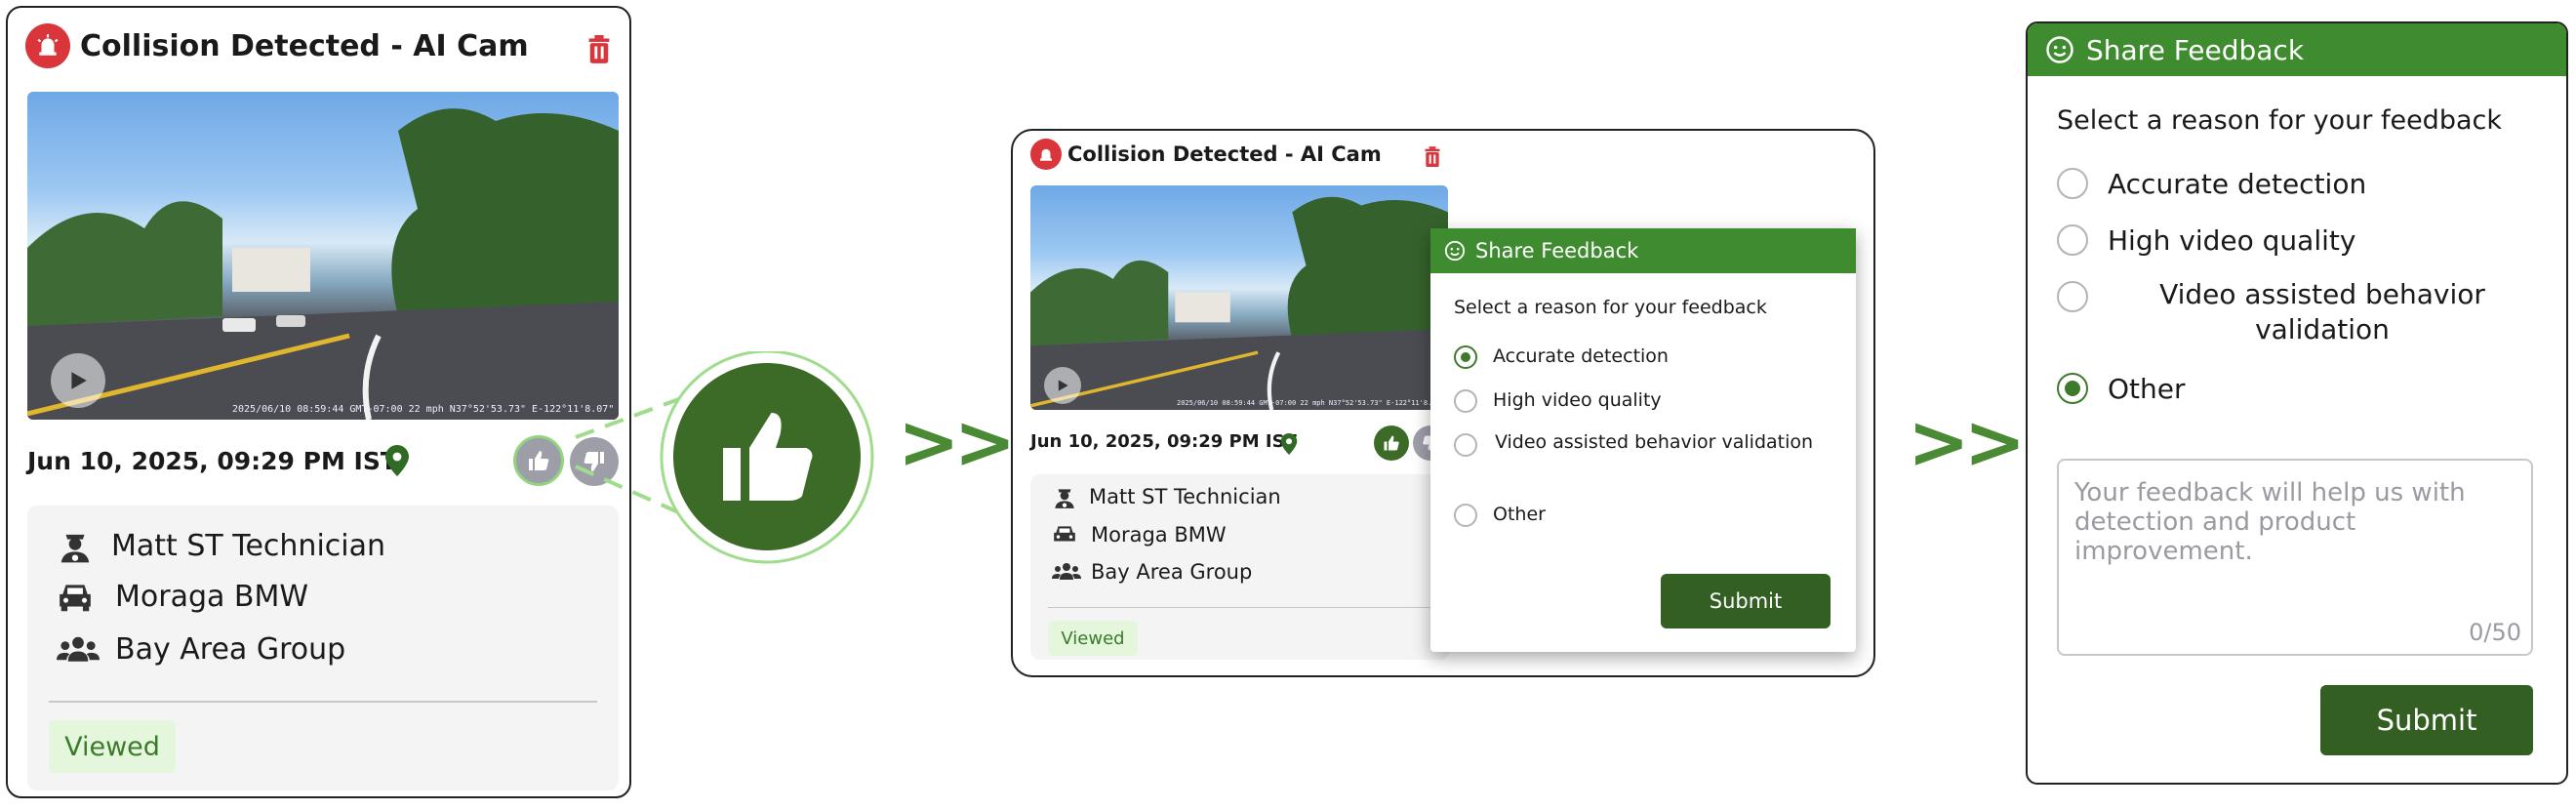 The image size is (2576, 810). I want to click on thumbs-up-button, so click(1391, 443).